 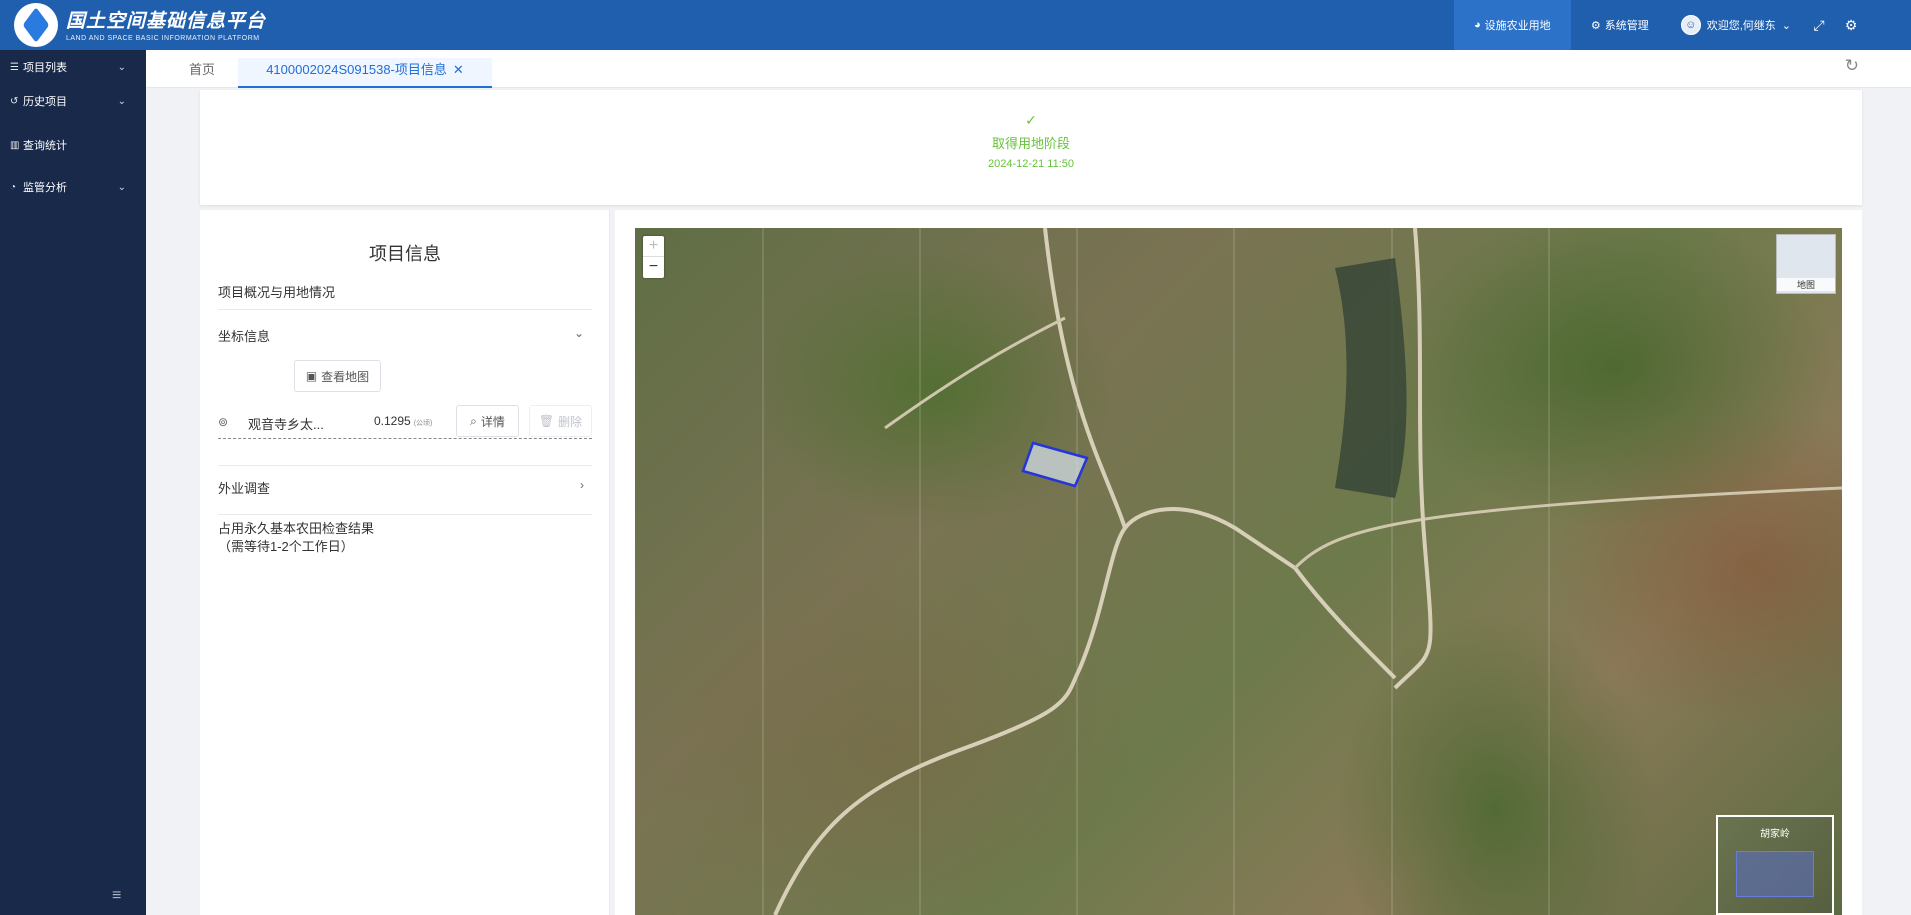 I want to click on check-result-title: 占用永久基本农田检查结果, so click(x=296, y=528).